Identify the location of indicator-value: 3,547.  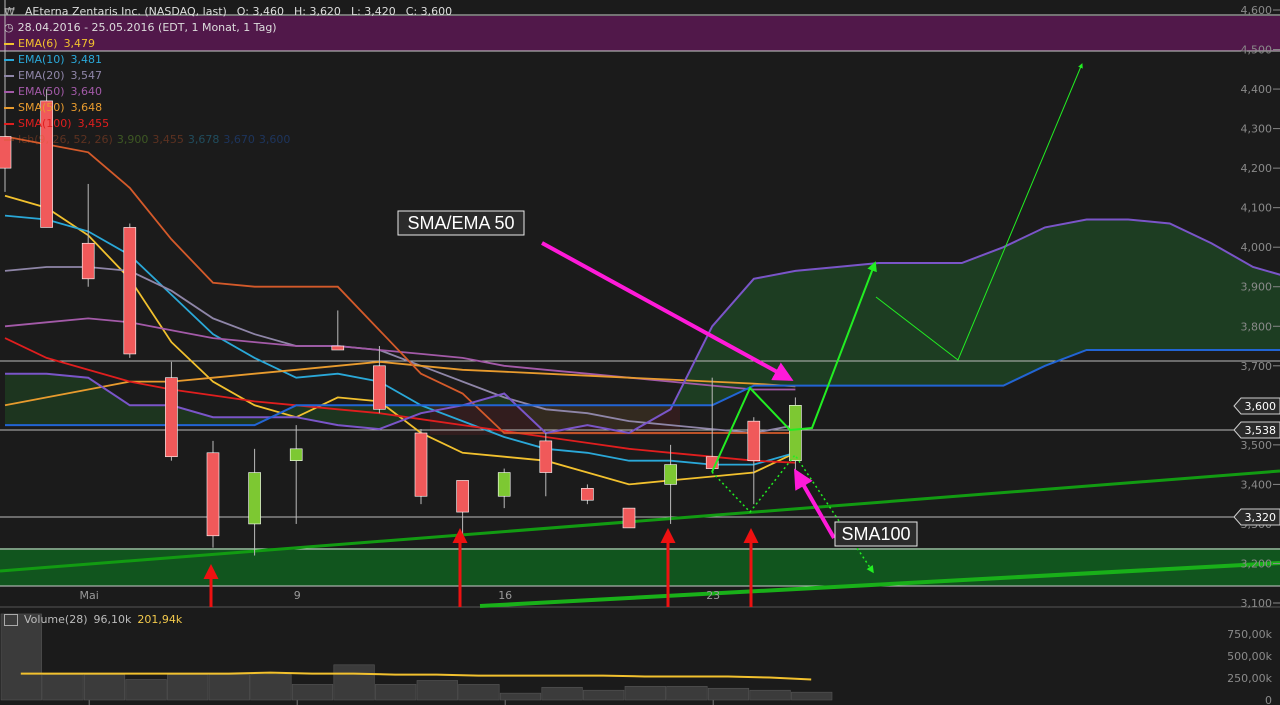
(86, 75).